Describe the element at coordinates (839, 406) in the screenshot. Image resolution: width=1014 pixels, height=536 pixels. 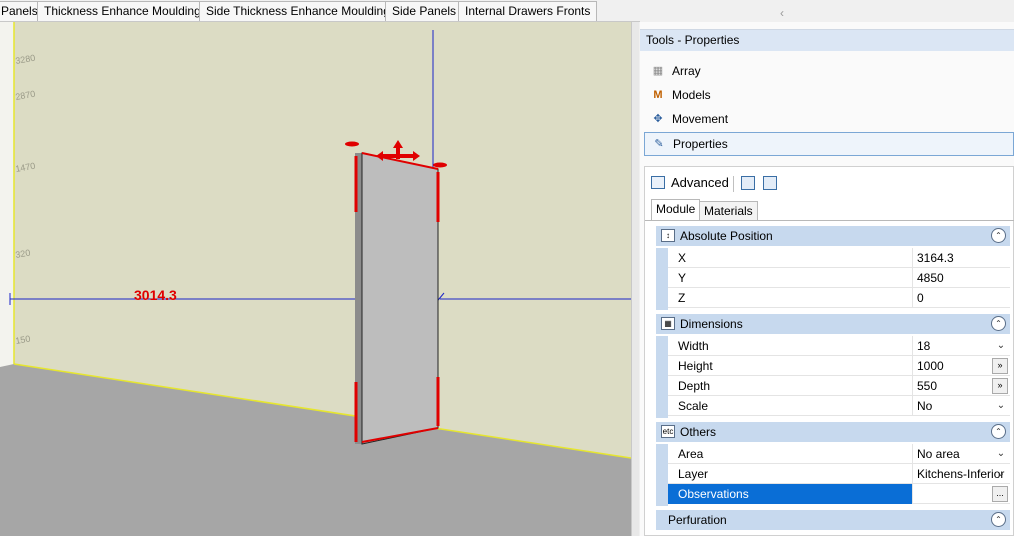
I see `property-row-scale: Scale No ⌄` at that location.